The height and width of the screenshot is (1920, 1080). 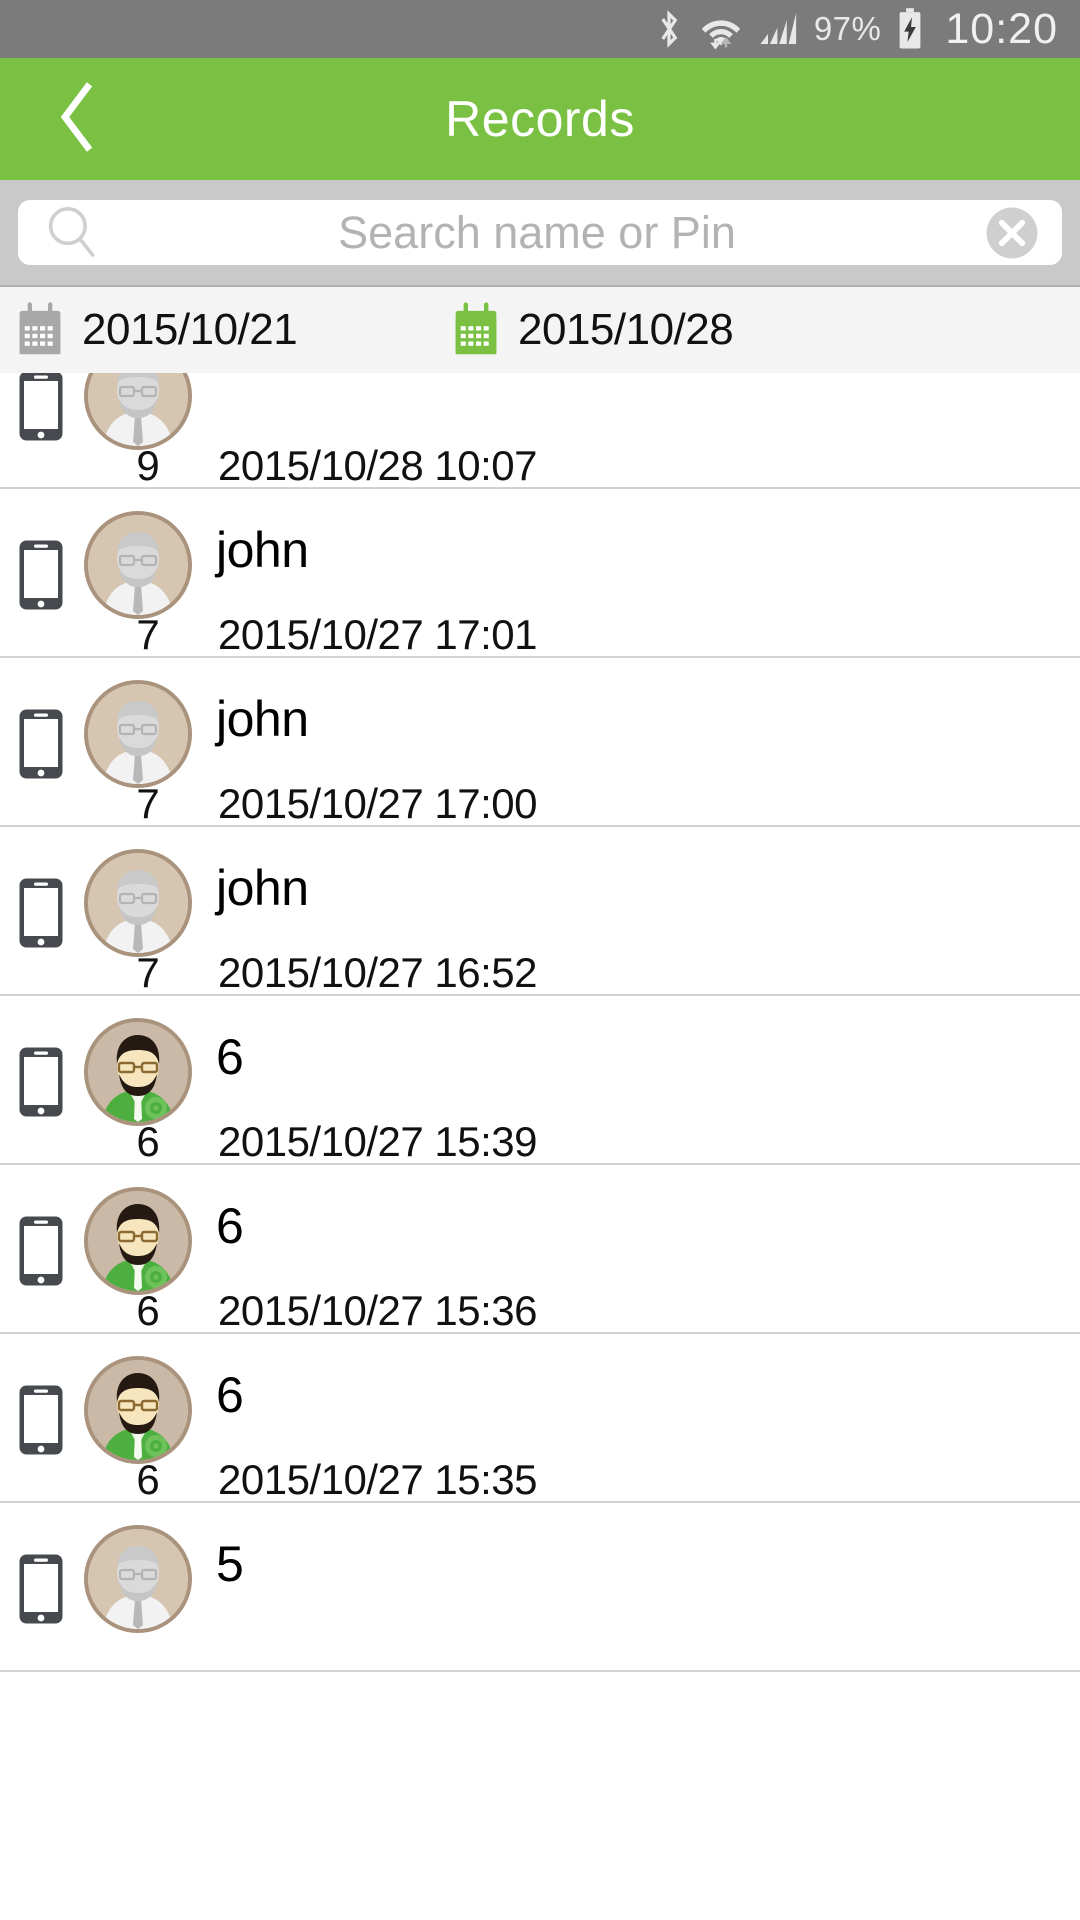 I want to click on search-bar-container: Search name or Pin, so click(x=540, y=232).